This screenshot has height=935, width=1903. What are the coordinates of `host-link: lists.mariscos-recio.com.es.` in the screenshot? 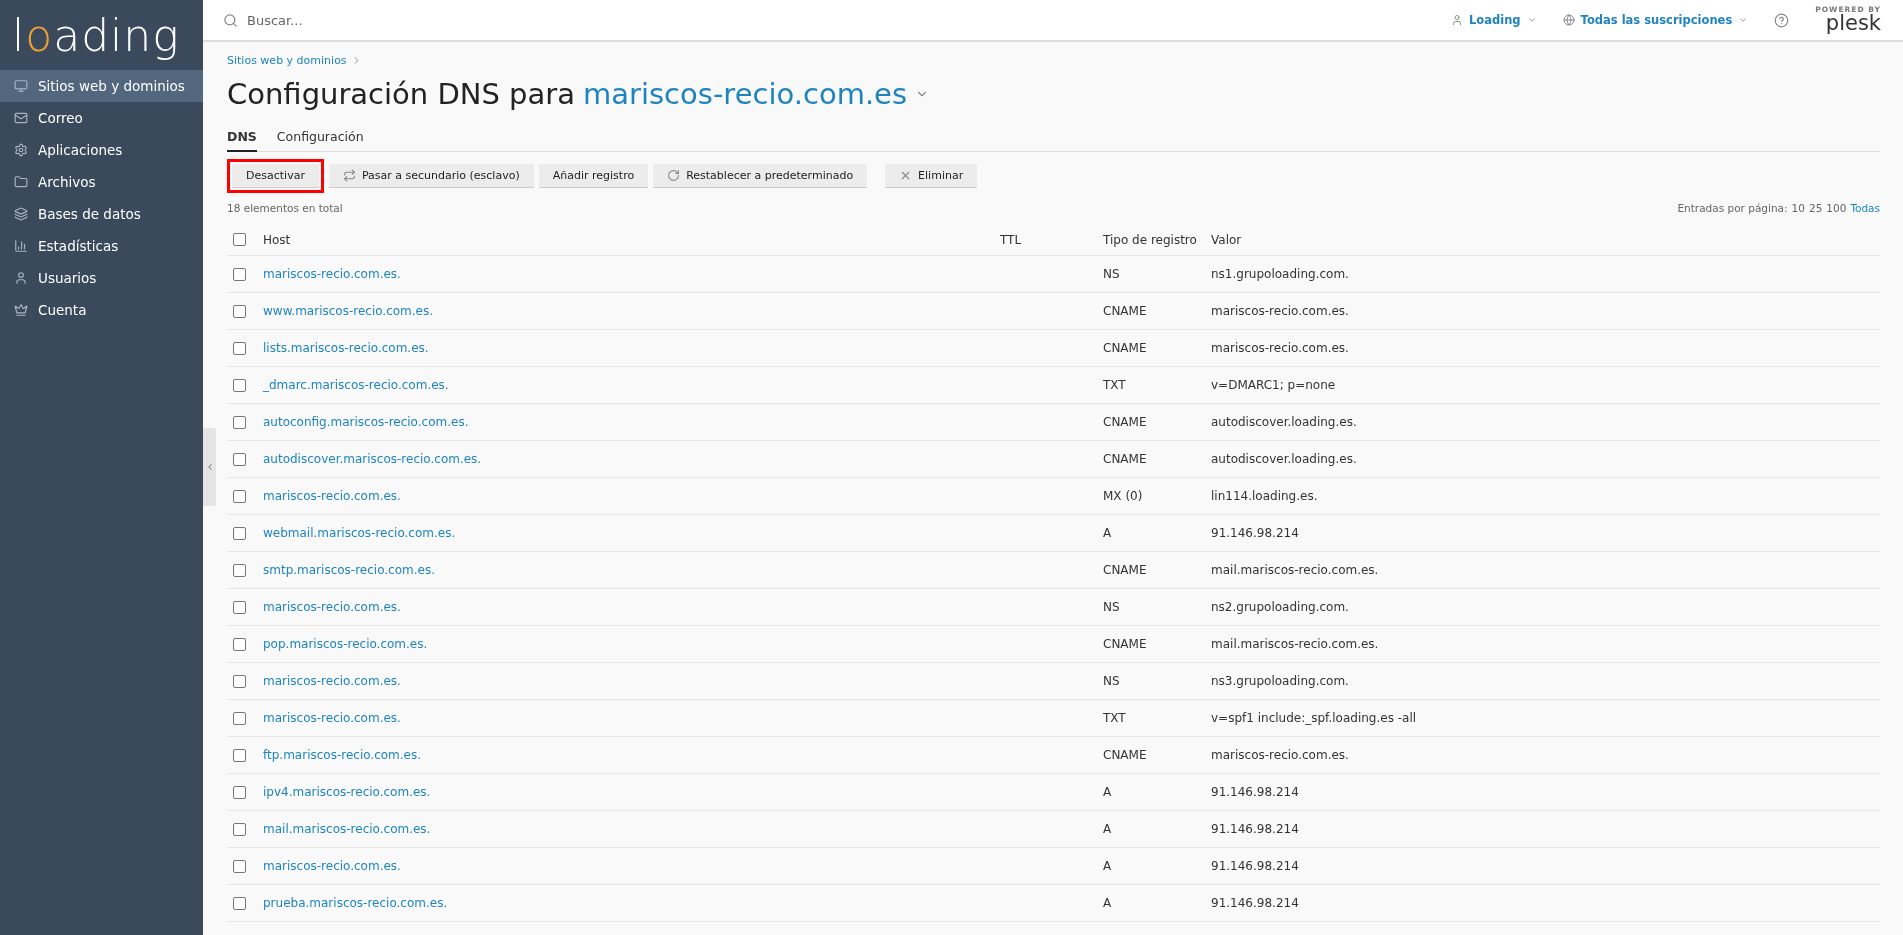 It's located at (346, 348).